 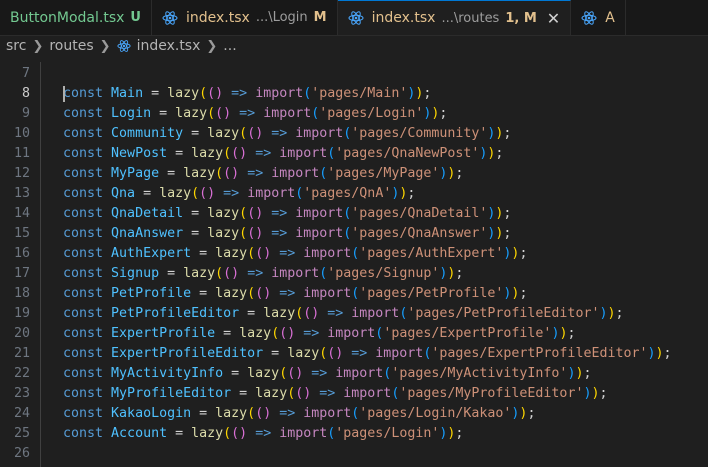 What do you see at coordinates (21, 373) in the screenshot?
I see `line-number: 22` at bounding box center [21, 373].